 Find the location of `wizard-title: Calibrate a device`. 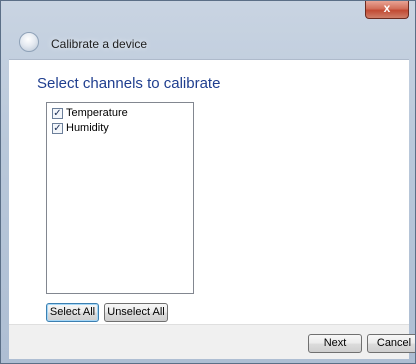

wizard-title: Calibrate a device is located at coordinates (99, 44).